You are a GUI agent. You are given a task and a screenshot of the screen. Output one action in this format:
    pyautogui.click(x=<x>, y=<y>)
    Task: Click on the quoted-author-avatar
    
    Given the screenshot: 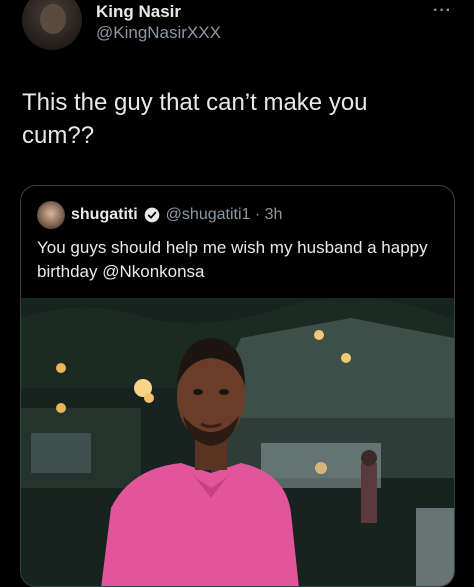 What is the action you would take?
    pyautogui.click(x=51, y=215)
    